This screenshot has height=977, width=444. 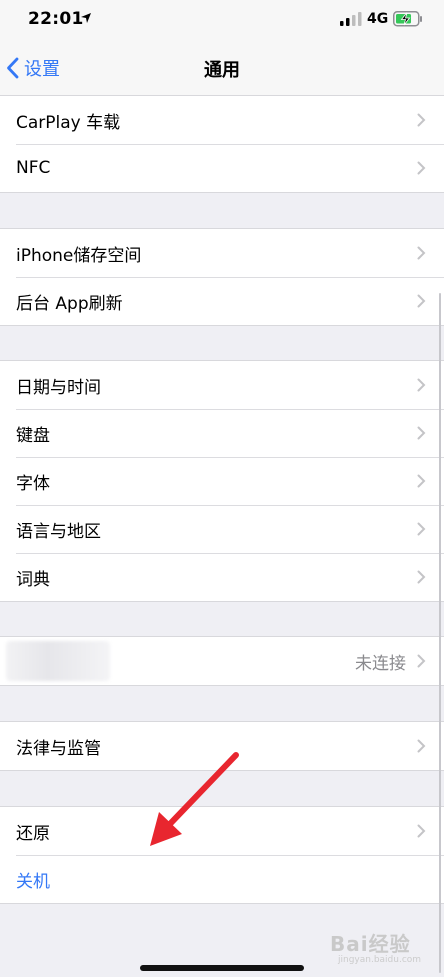 What do you see at coordinates (33, 435) in the screenshot?
I see `row-label: 键盘` at bounding box center [33, 435].